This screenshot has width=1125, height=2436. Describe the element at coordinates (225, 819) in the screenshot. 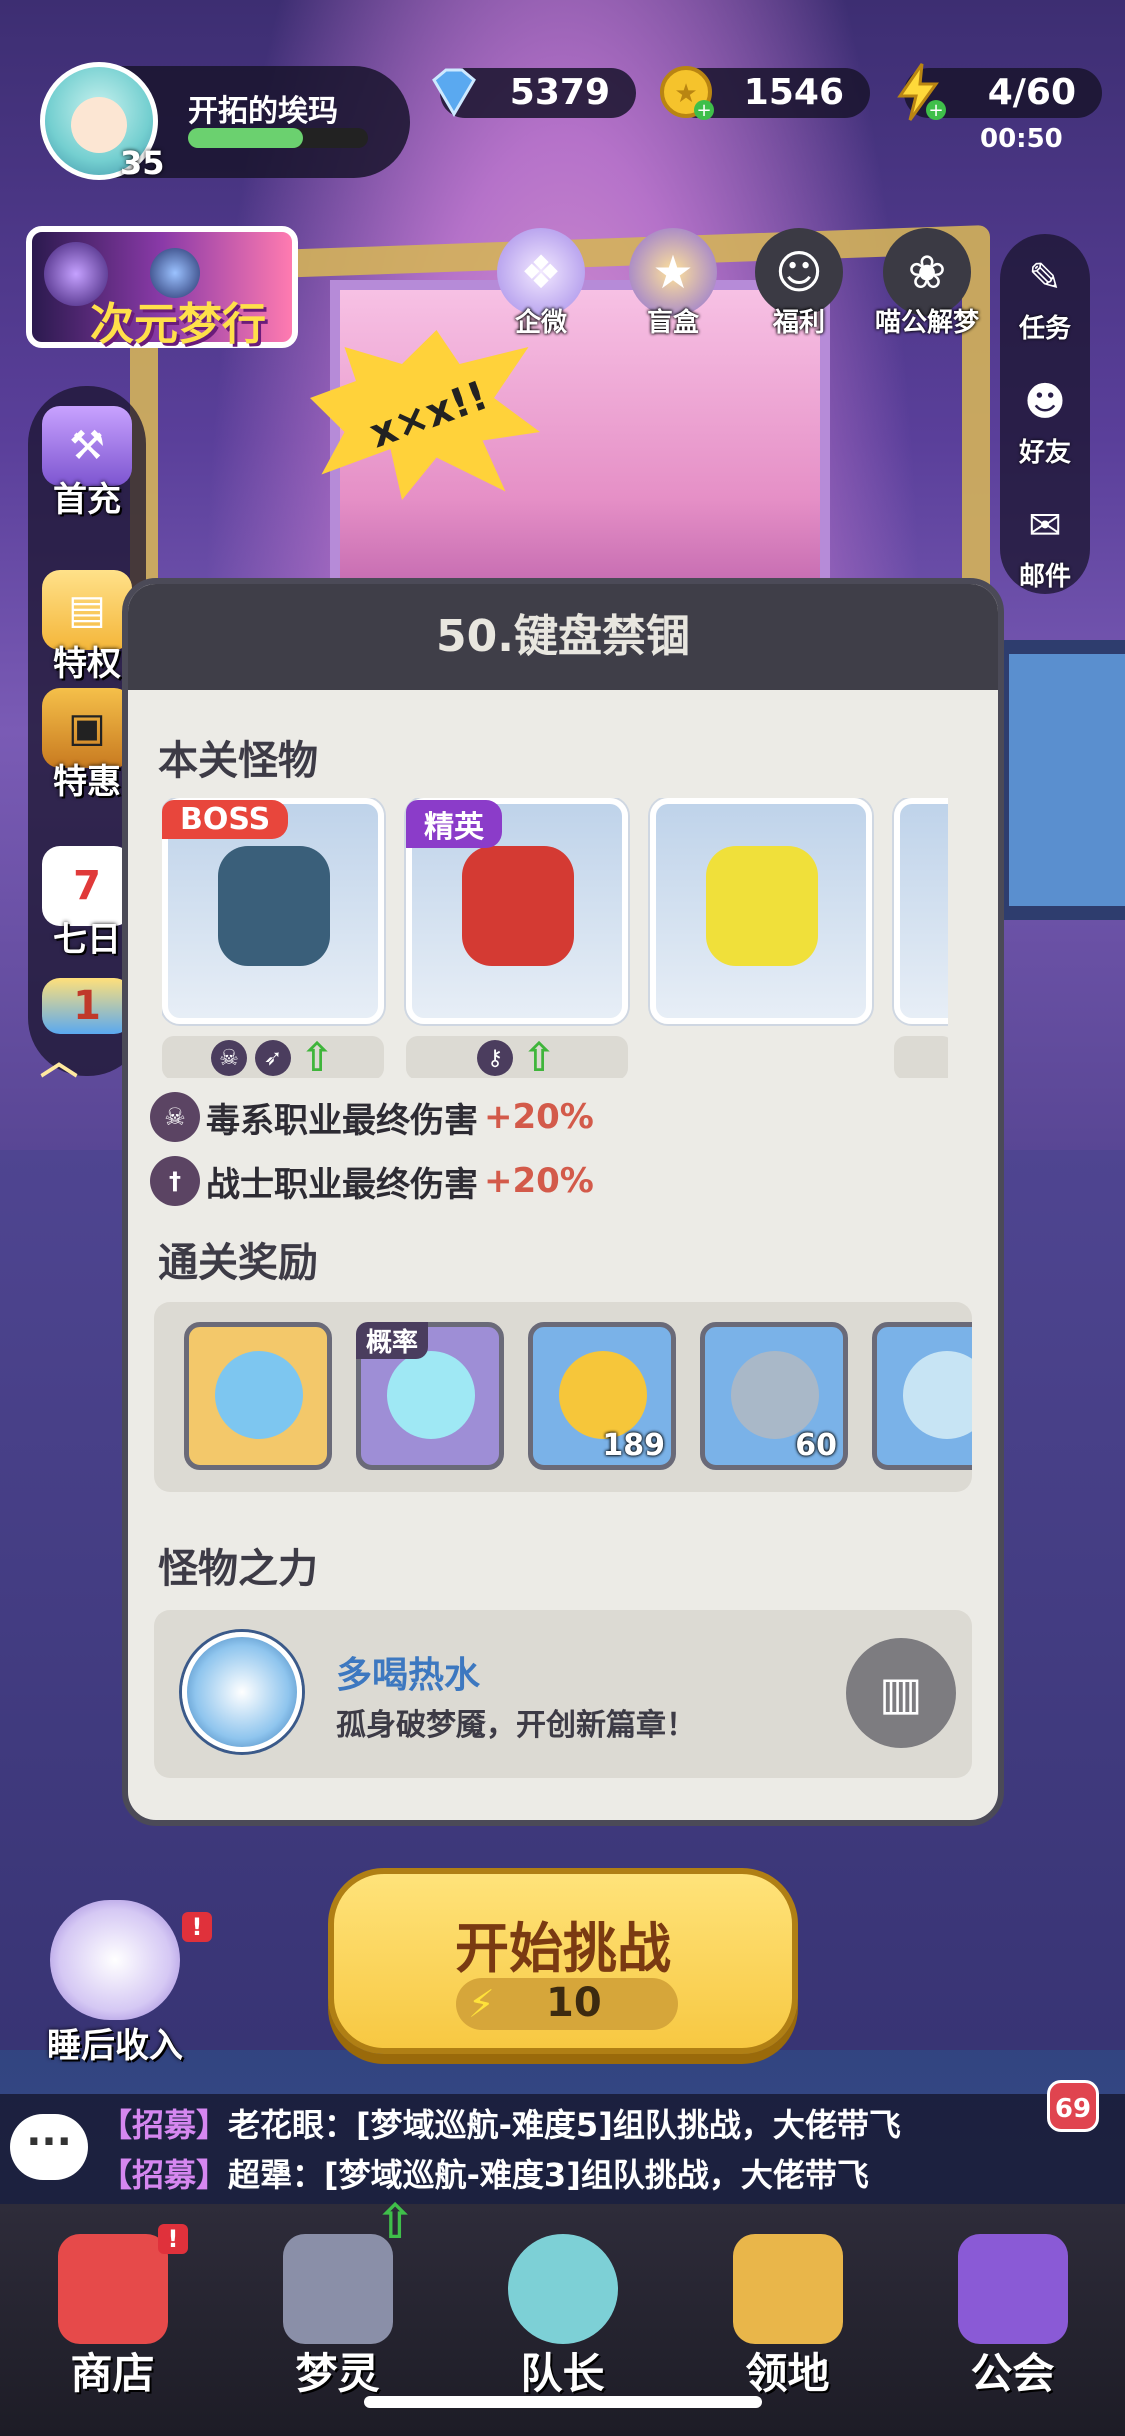

I see `monster-tag: BOSS` at that location.